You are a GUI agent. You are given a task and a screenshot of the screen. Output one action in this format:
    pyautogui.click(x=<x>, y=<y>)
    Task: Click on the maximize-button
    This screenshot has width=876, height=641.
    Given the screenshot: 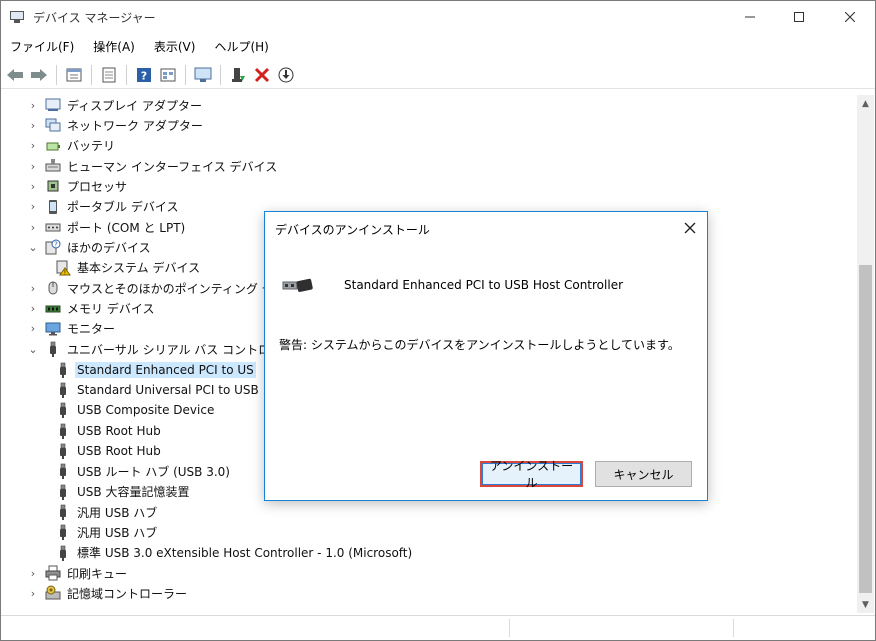 What is the action you would take?
    pyautogui.click(x=799, y=17)
    